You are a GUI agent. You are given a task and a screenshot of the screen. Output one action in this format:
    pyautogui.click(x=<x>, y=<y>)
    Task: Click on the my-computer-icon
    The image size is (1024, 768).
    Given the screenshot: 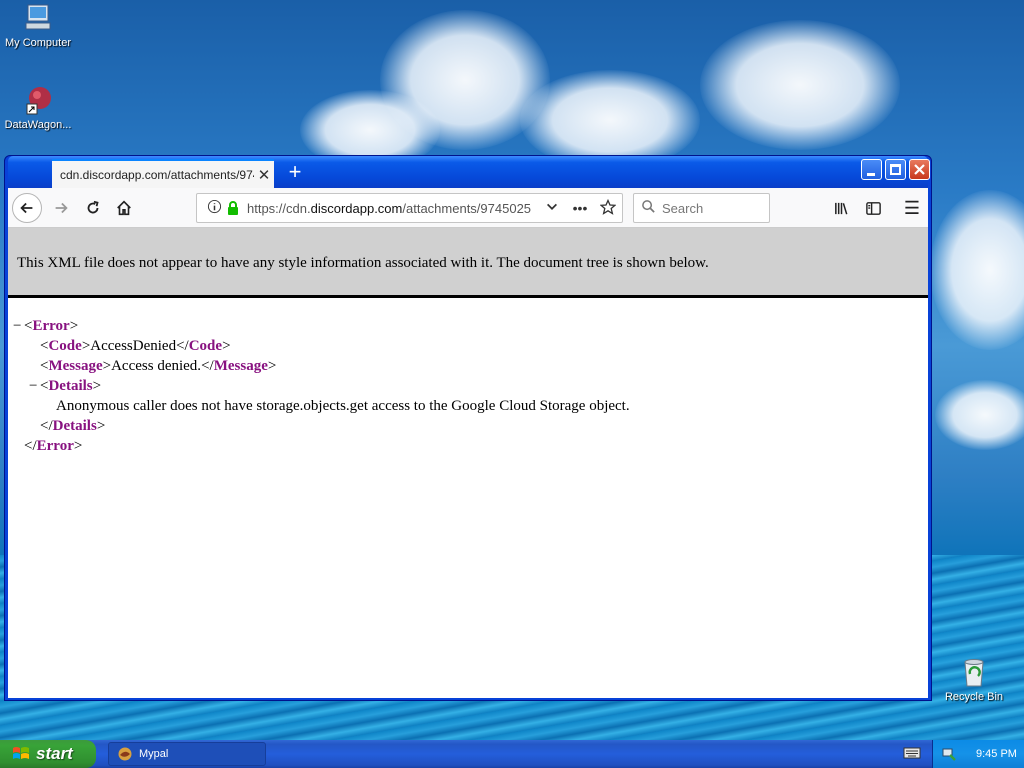 What is the action you would take?
    pyautogui.click(x=38, y=17)
    